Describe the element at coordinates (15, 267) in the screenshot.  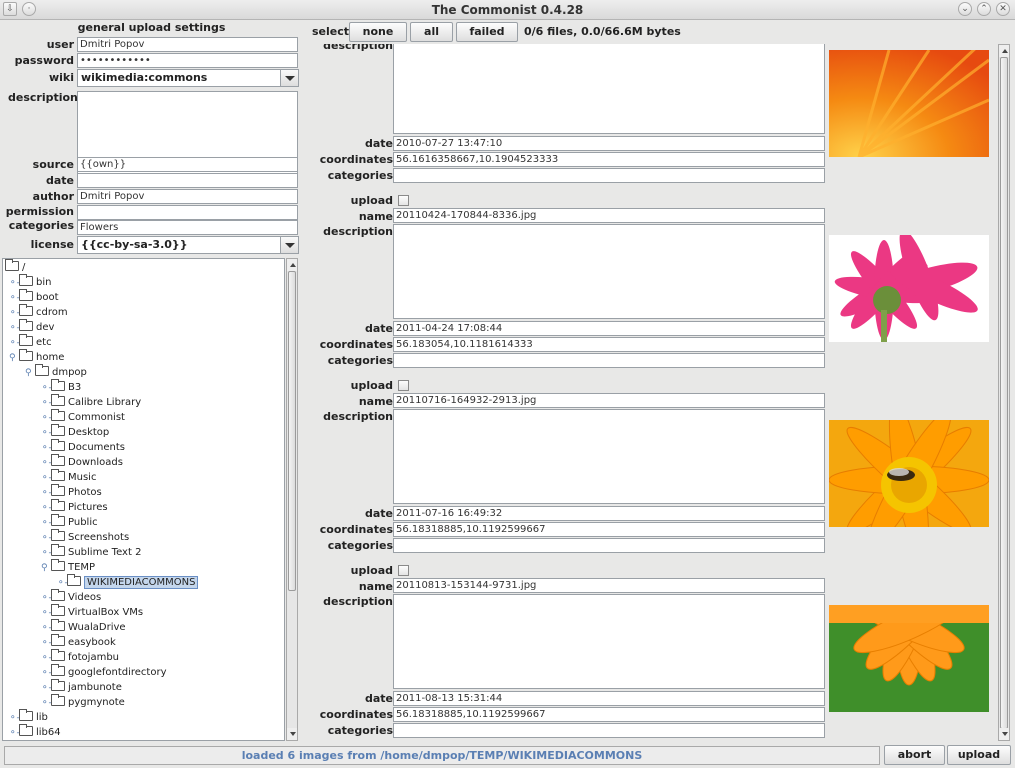
I see `tree-item-root: /` at that location.